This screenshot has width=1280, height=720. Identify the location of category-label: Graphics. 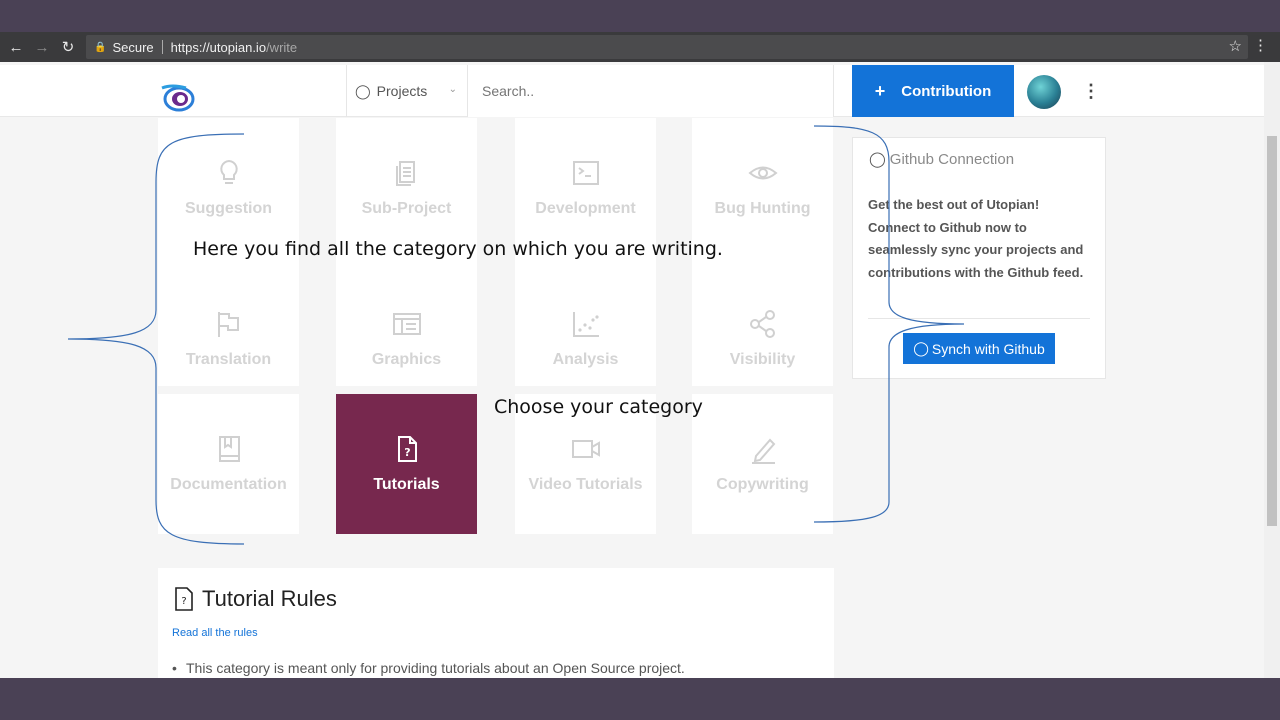
(406, 359).